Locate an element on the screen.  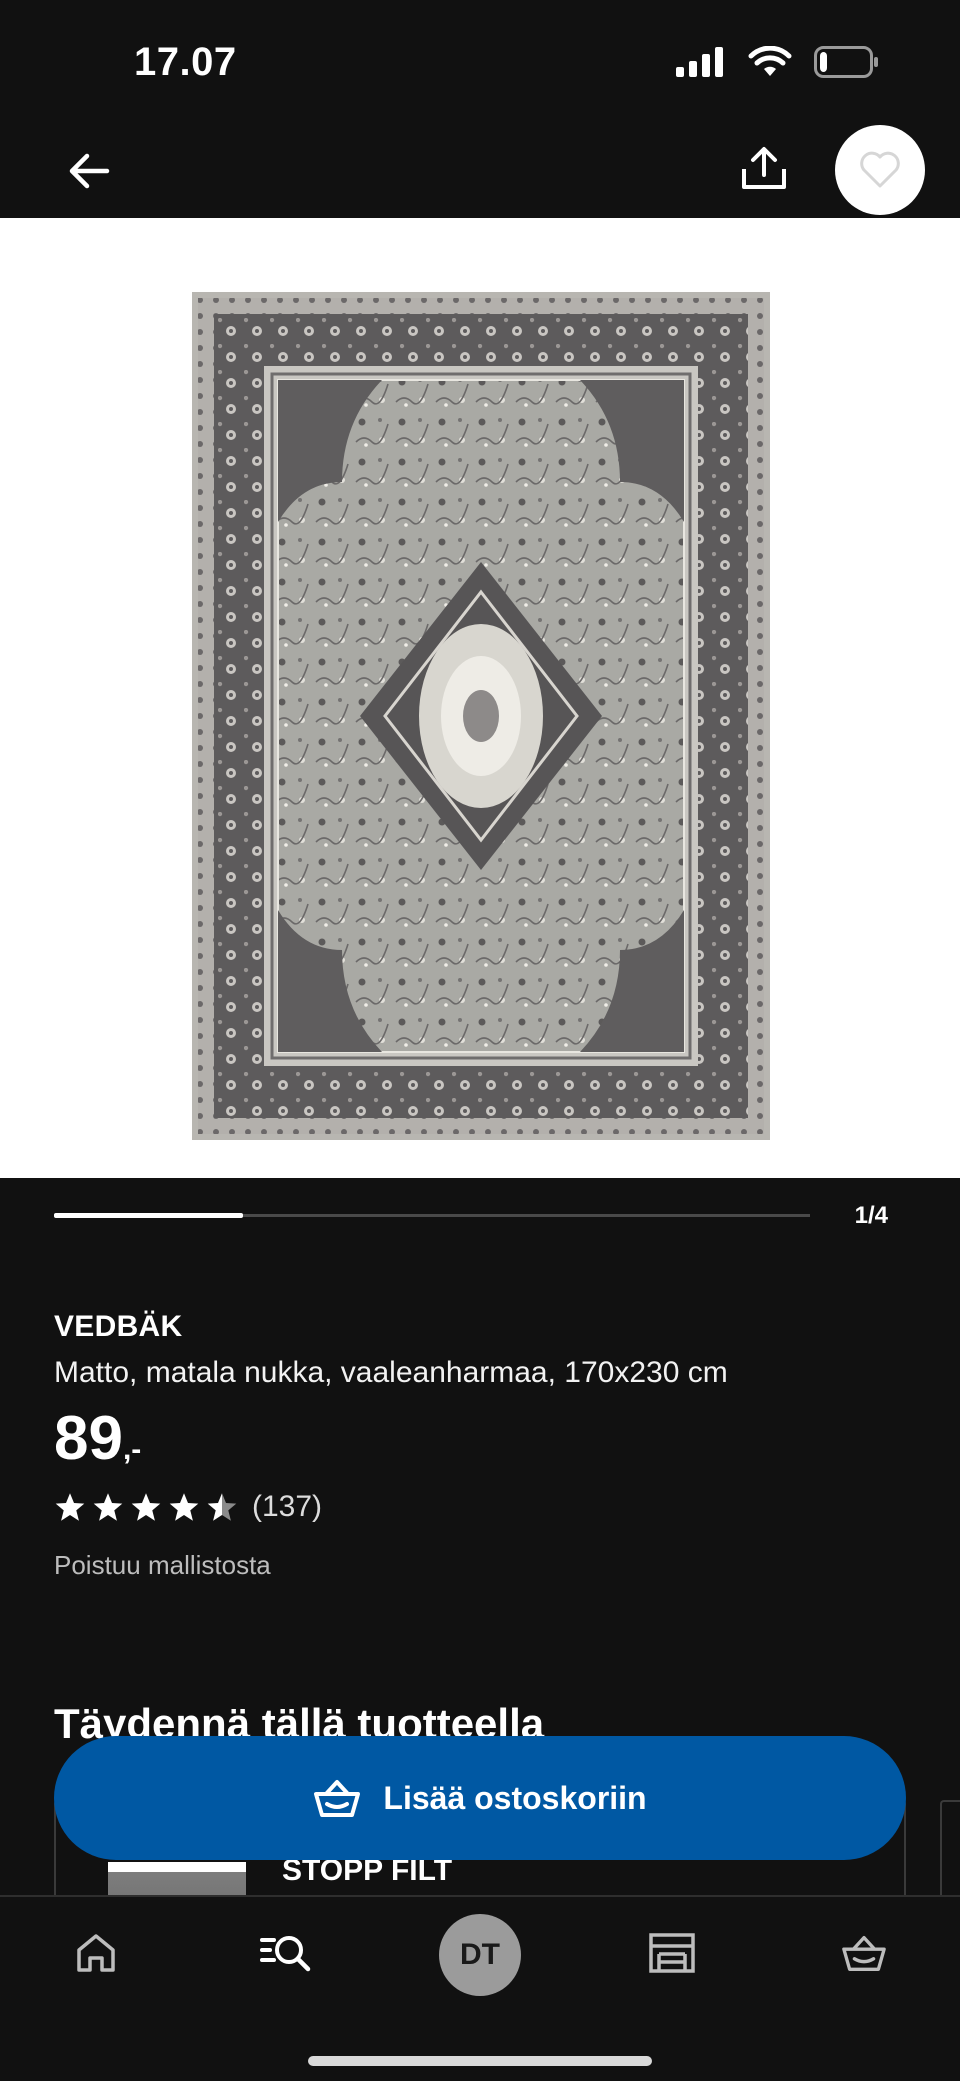
product-rating: (137) is located at coordinates (484, 1507).